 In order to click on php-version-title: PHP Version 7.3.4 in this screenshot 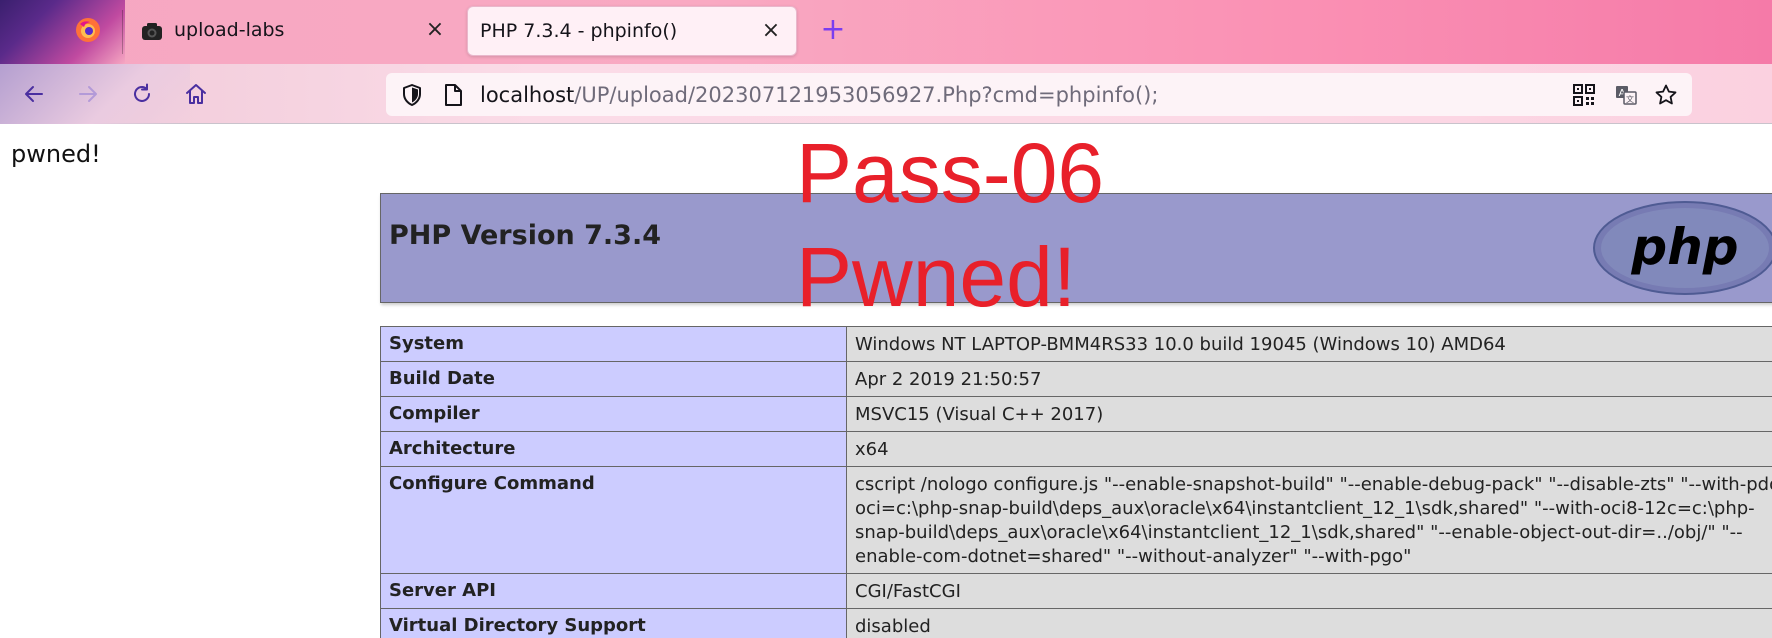, I will do `click(525, 235)`.